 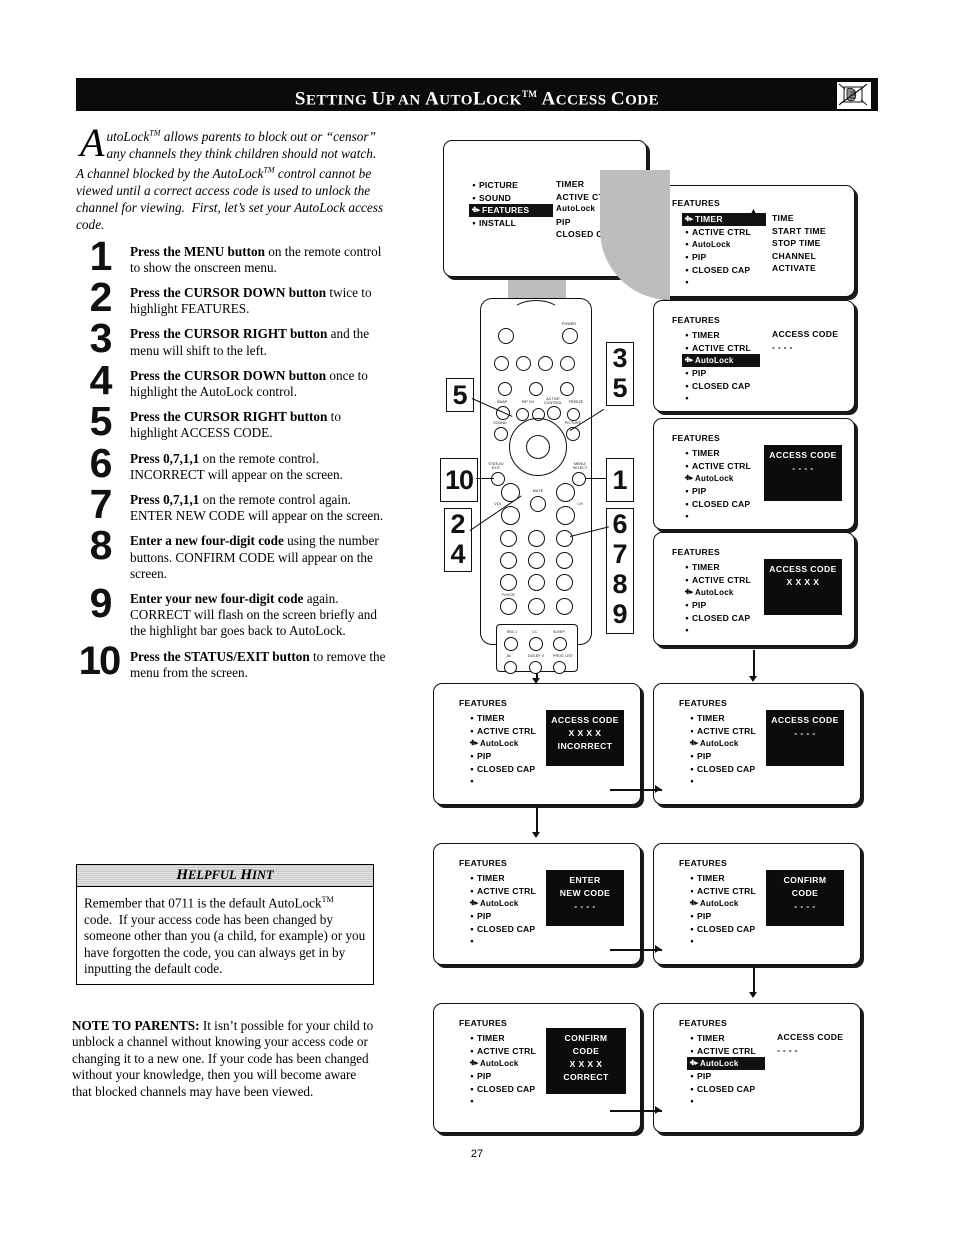 I want to click on osd-menu-item: • AutoLock, so click(x=724, y=244).